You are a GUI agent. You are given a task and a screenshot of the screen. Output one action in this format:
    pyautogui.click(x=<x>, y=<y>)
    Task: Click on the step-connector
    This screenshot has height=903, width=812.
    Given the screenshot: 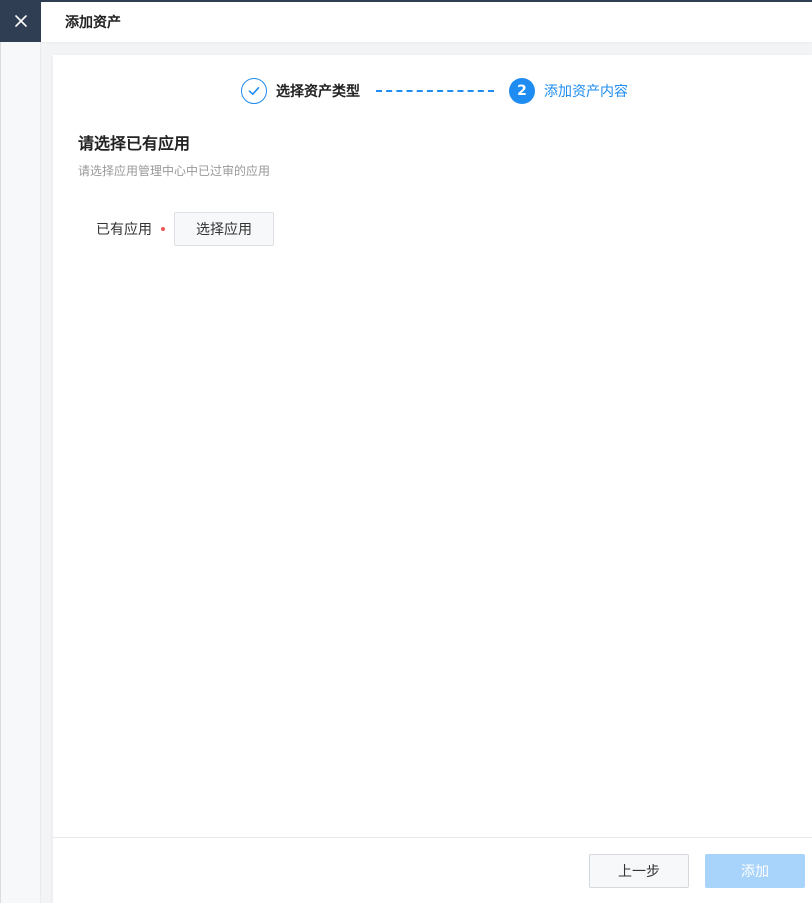 What is the action you would take?
    pyautogui.click(x=435, y=91)
    